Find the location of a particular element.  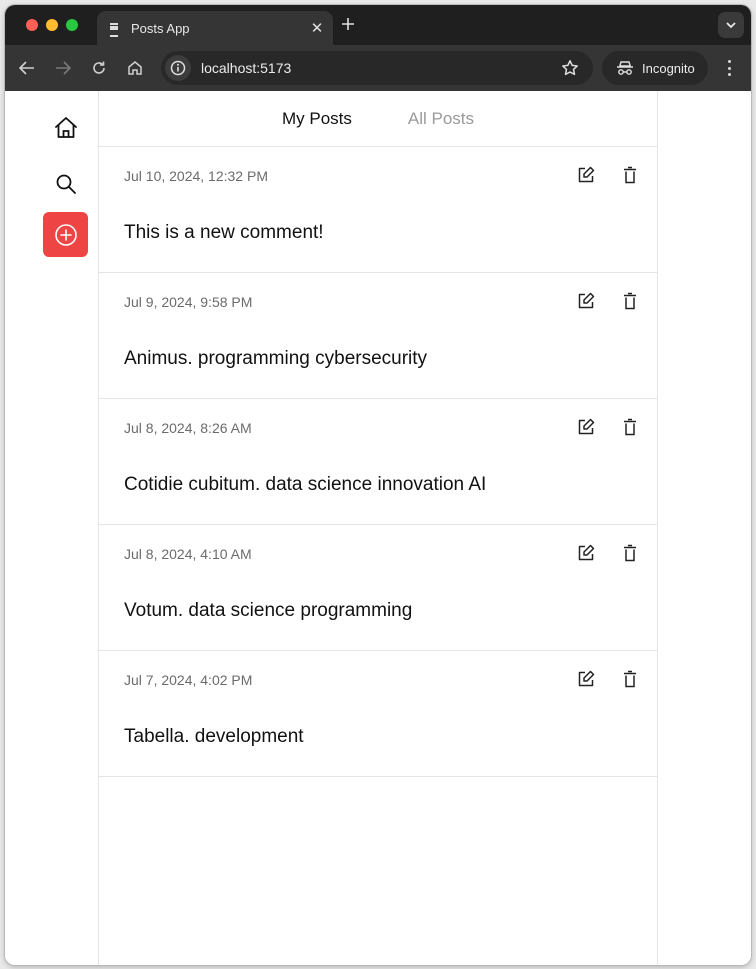

chevron-down-icon is located at coordinates (731, 24).